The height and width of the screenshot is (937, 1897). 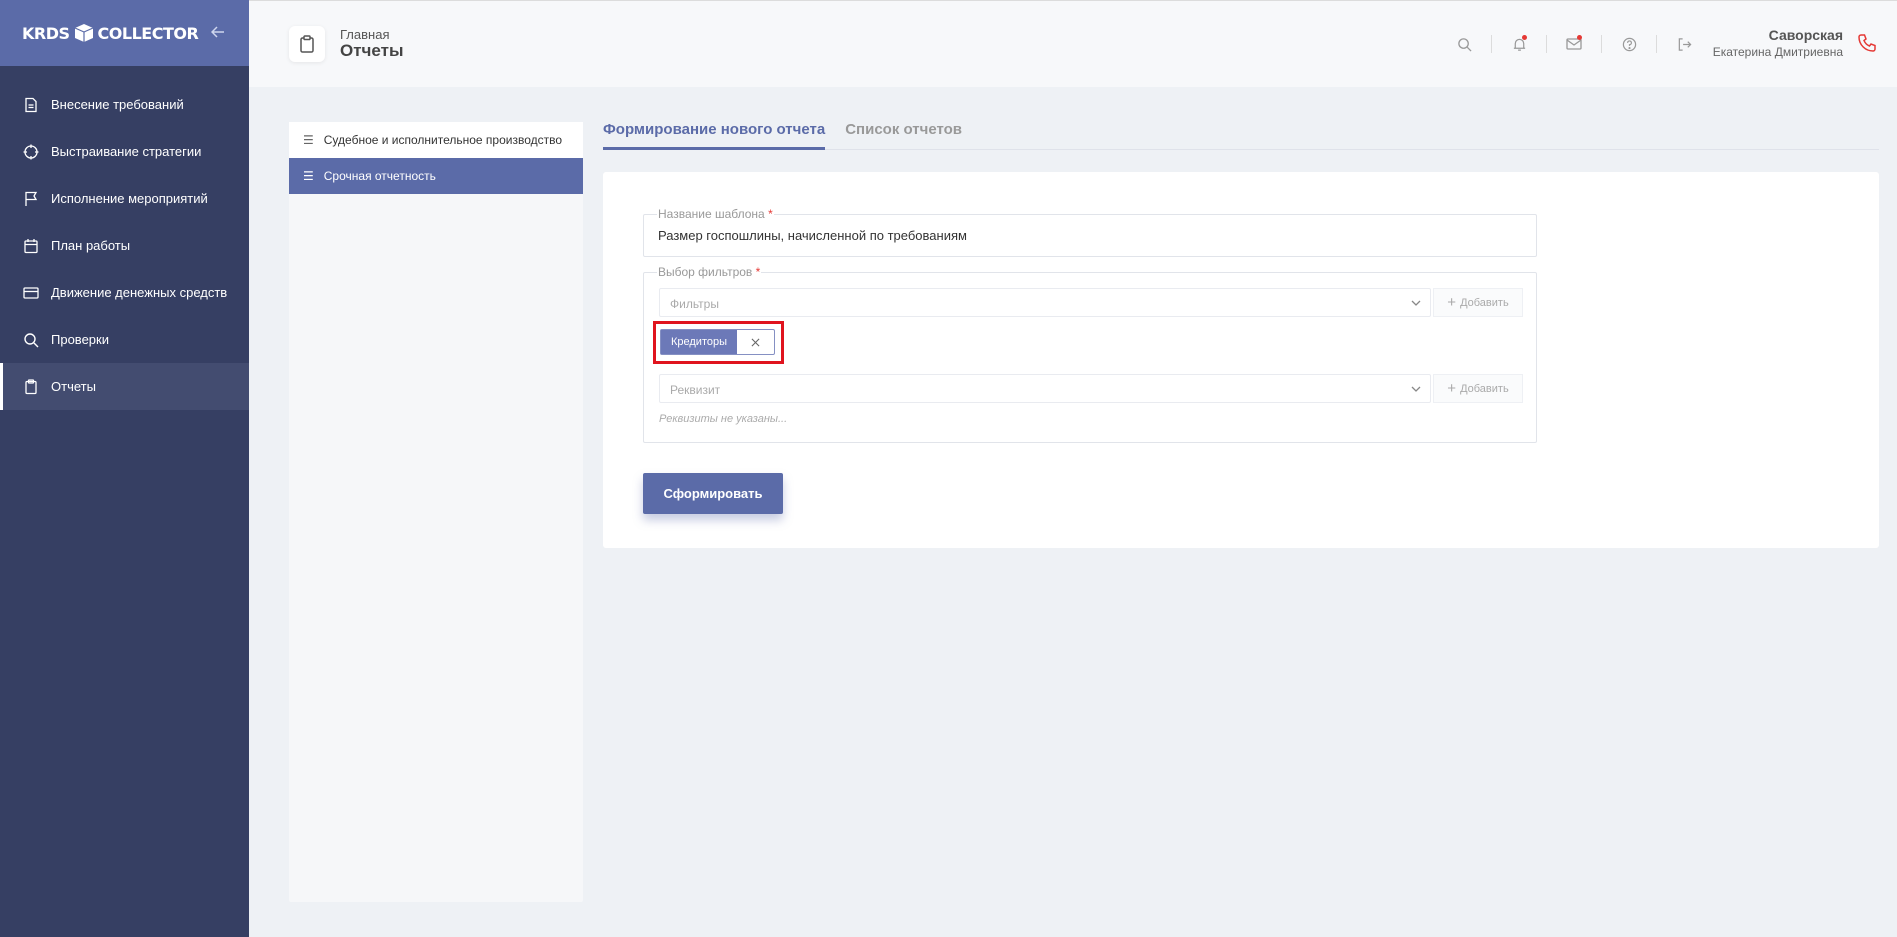 What do you see at coordinates (1045, 302) in the screenshot?
I see `filters-select: Фильтры` at bounding box center [1045, 302].